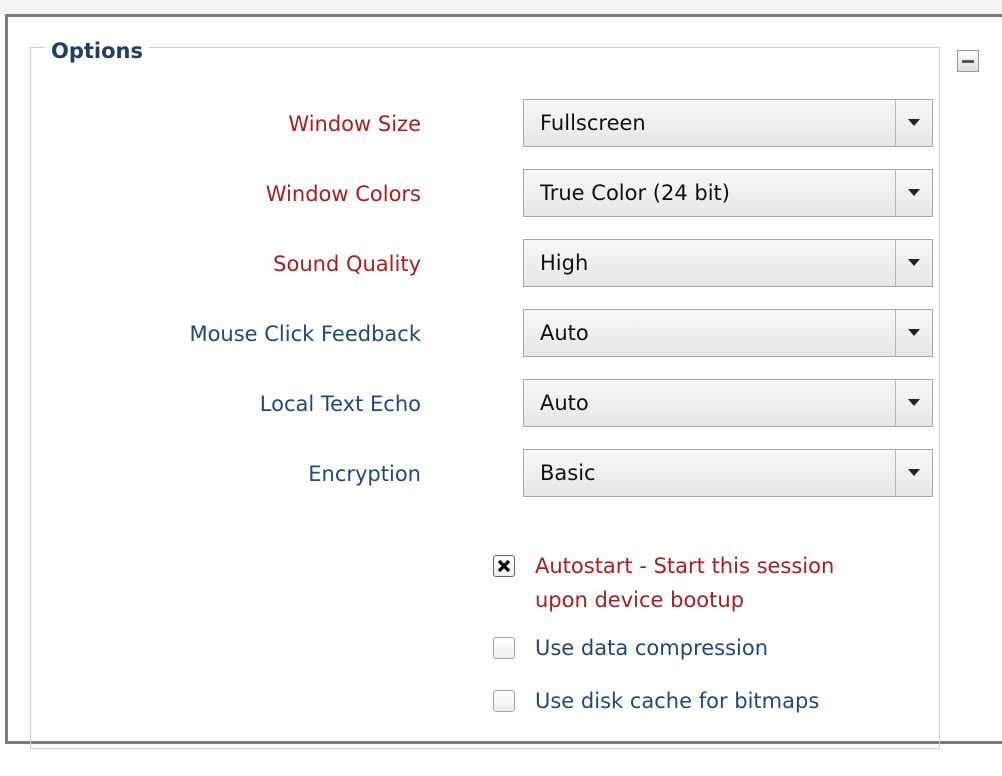 The width and height of the screenshot is (1002, 776). Describe the element at coordinates (354, 124) in the screenshot. I see `window-size-label: Window Size` at that location.